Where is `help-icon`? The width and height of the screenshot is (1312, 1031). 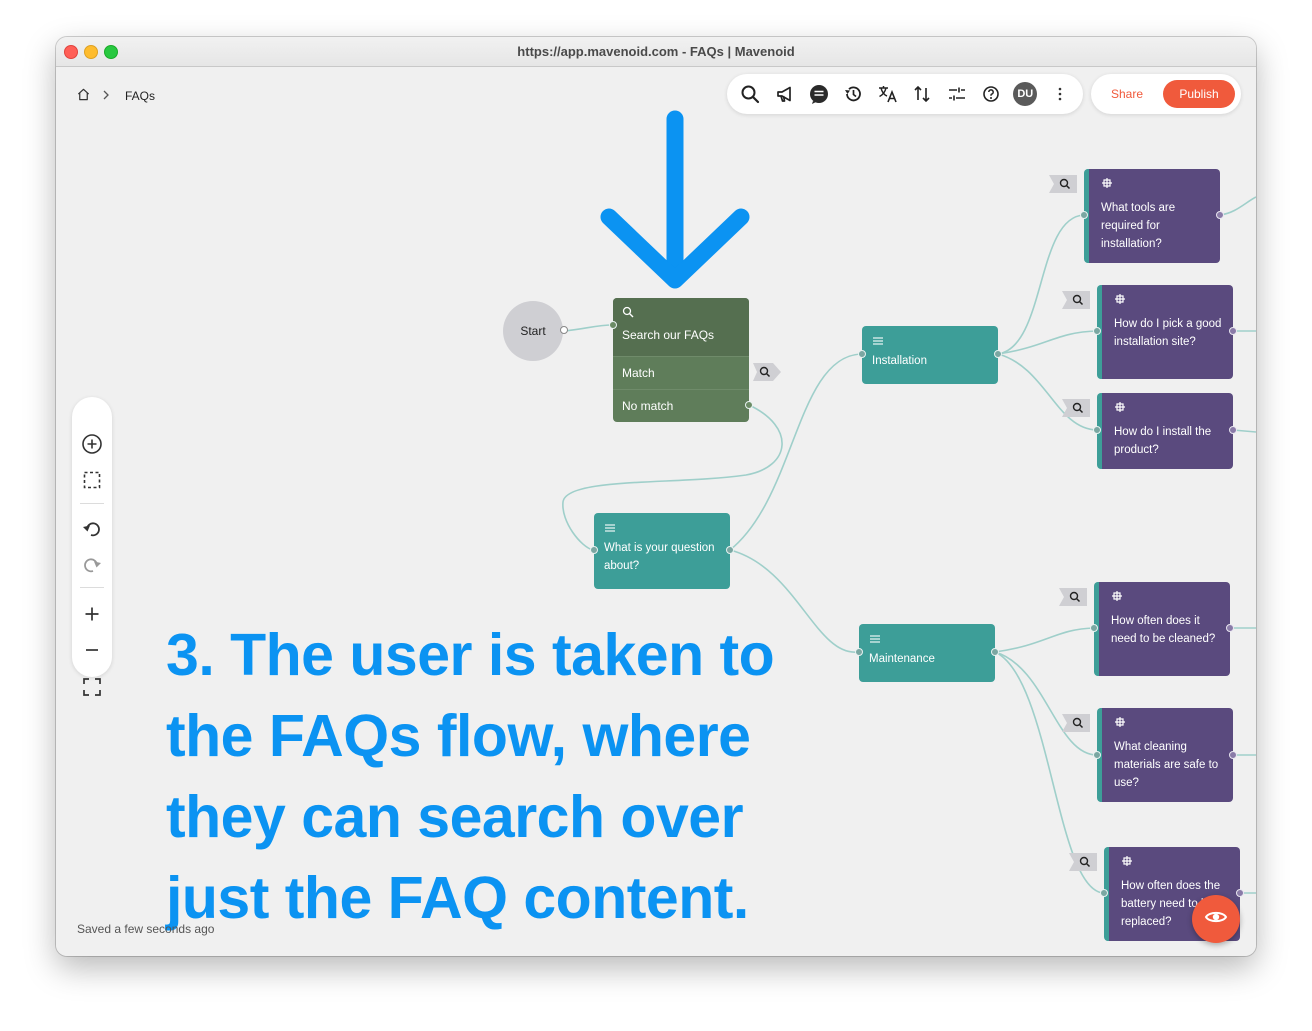
help-icon is located at coordinates (991, 94).